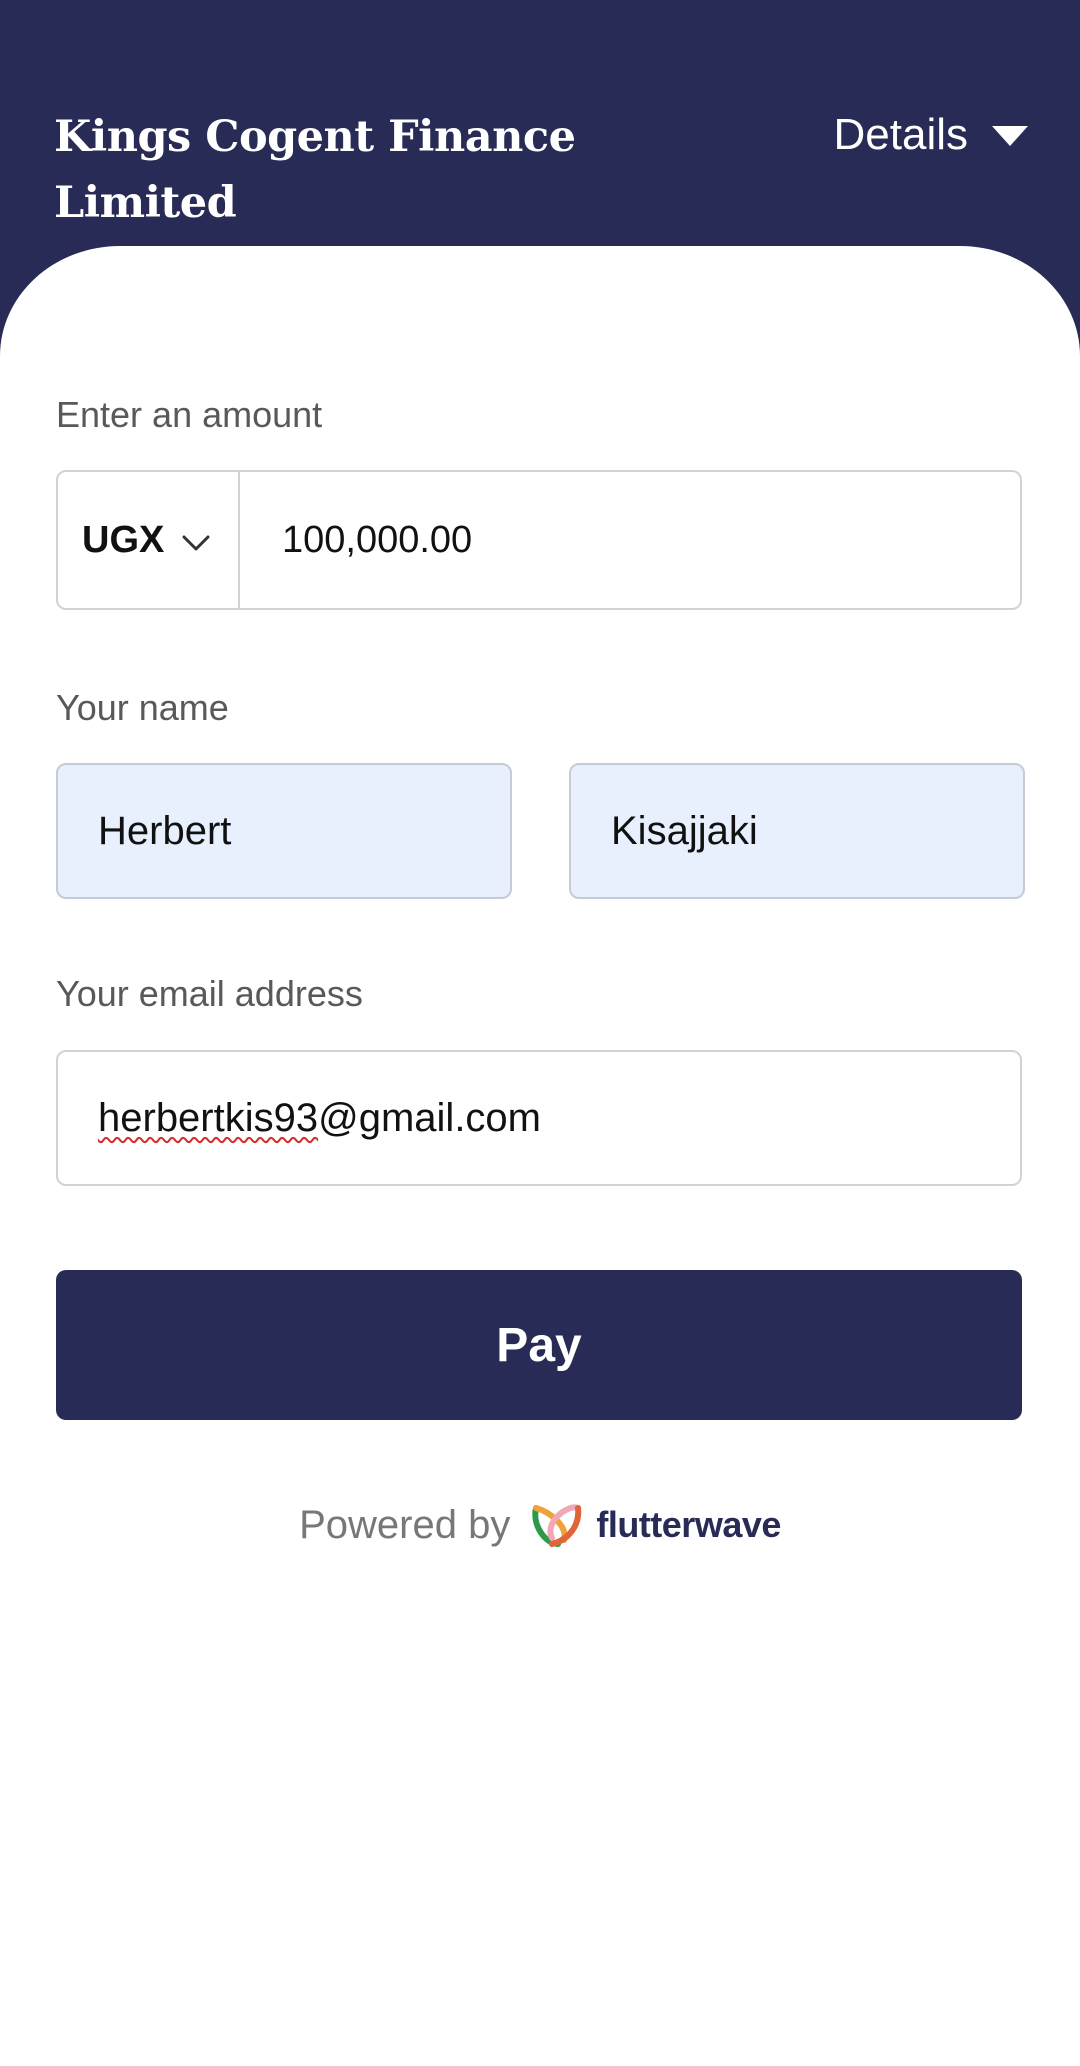  I want to click on first-name-input: Herbert, so click(284, 831).